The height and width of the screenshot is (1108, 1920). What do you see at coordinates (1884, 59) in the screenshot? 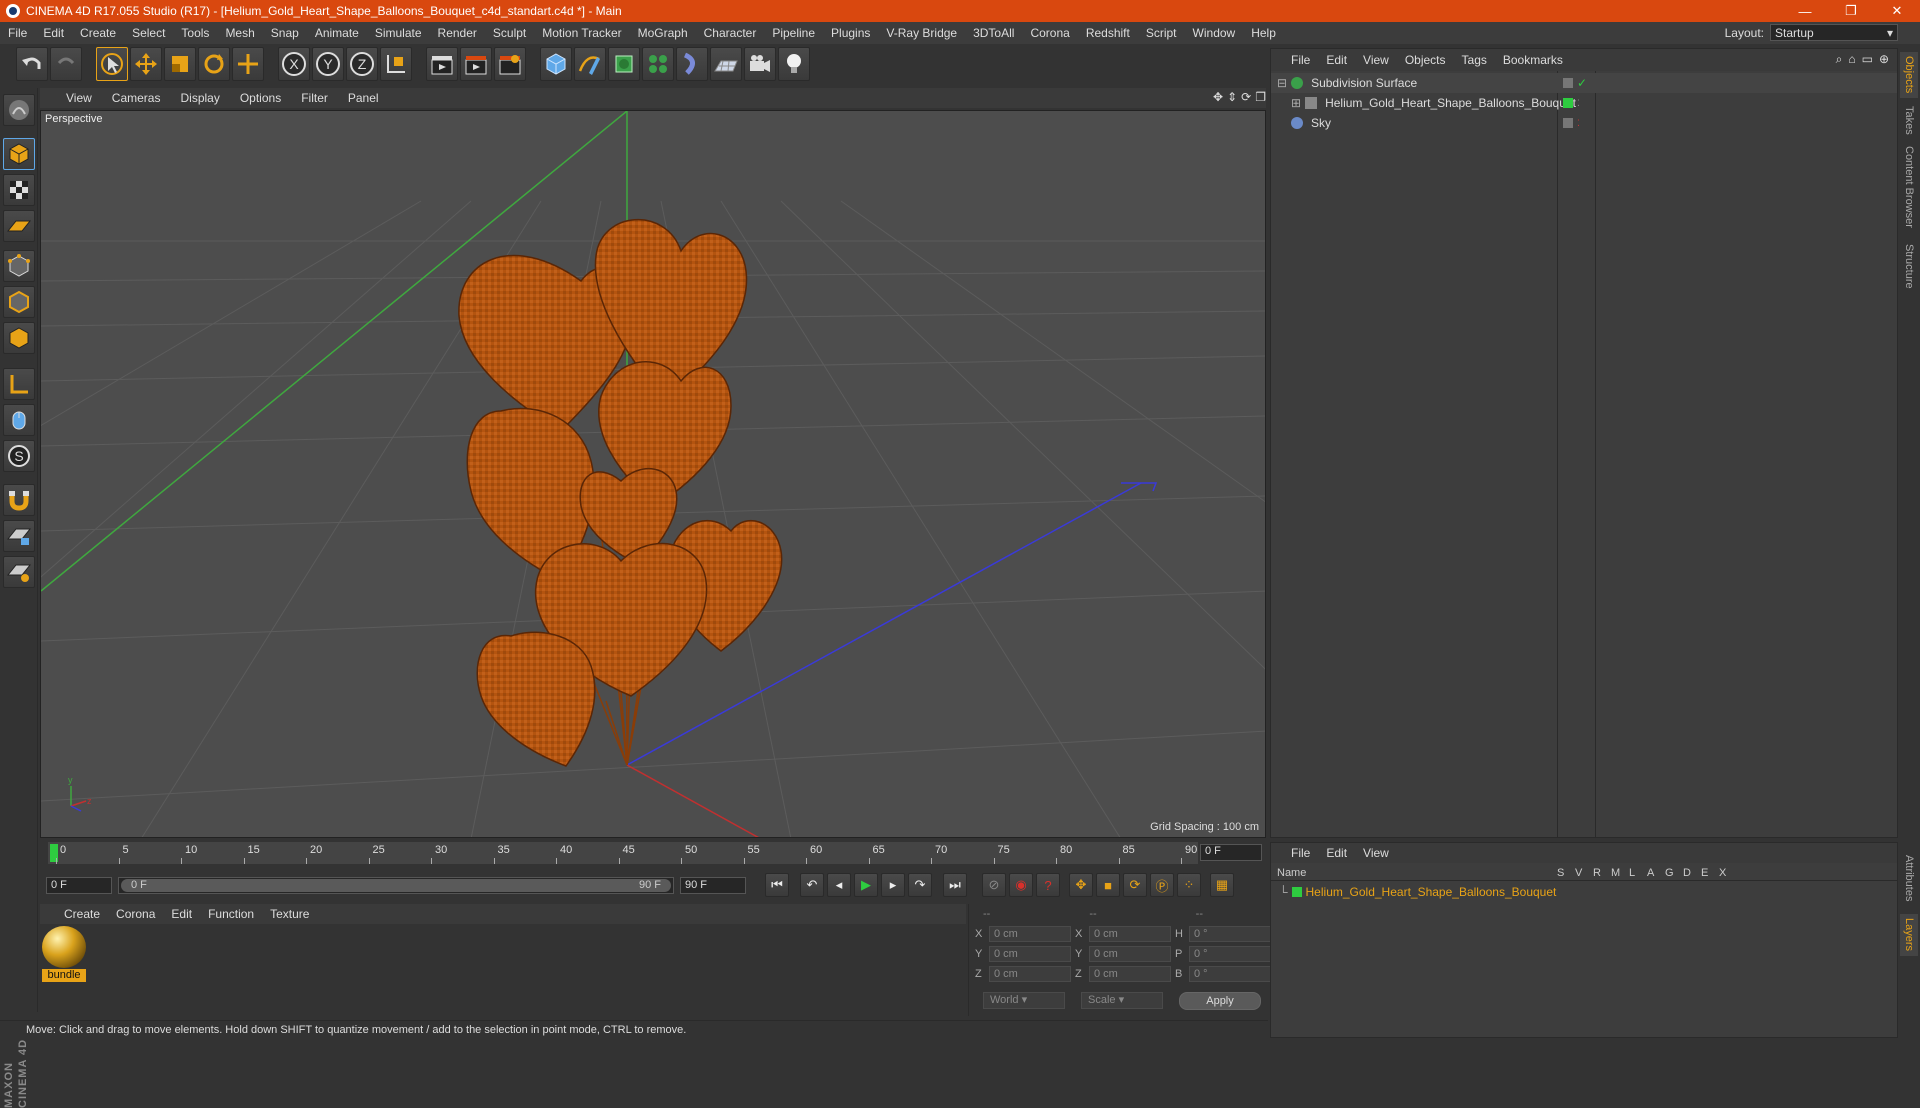
I see `expand-icon: ⊕` at bounding box center [1884, 59].